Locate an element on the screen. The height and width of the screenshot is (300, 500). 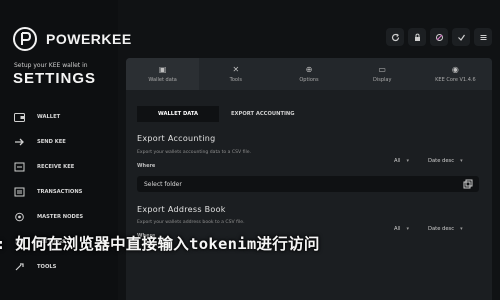
sidebar-item-send: SEND KEE is located at coordinates (48, 141).